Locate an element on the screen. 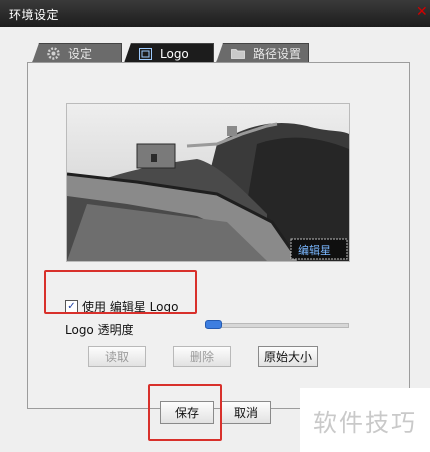 The width and height of the screenshot is (430, 452). cancel-button: 取消 is located at coordinates (246, 412).